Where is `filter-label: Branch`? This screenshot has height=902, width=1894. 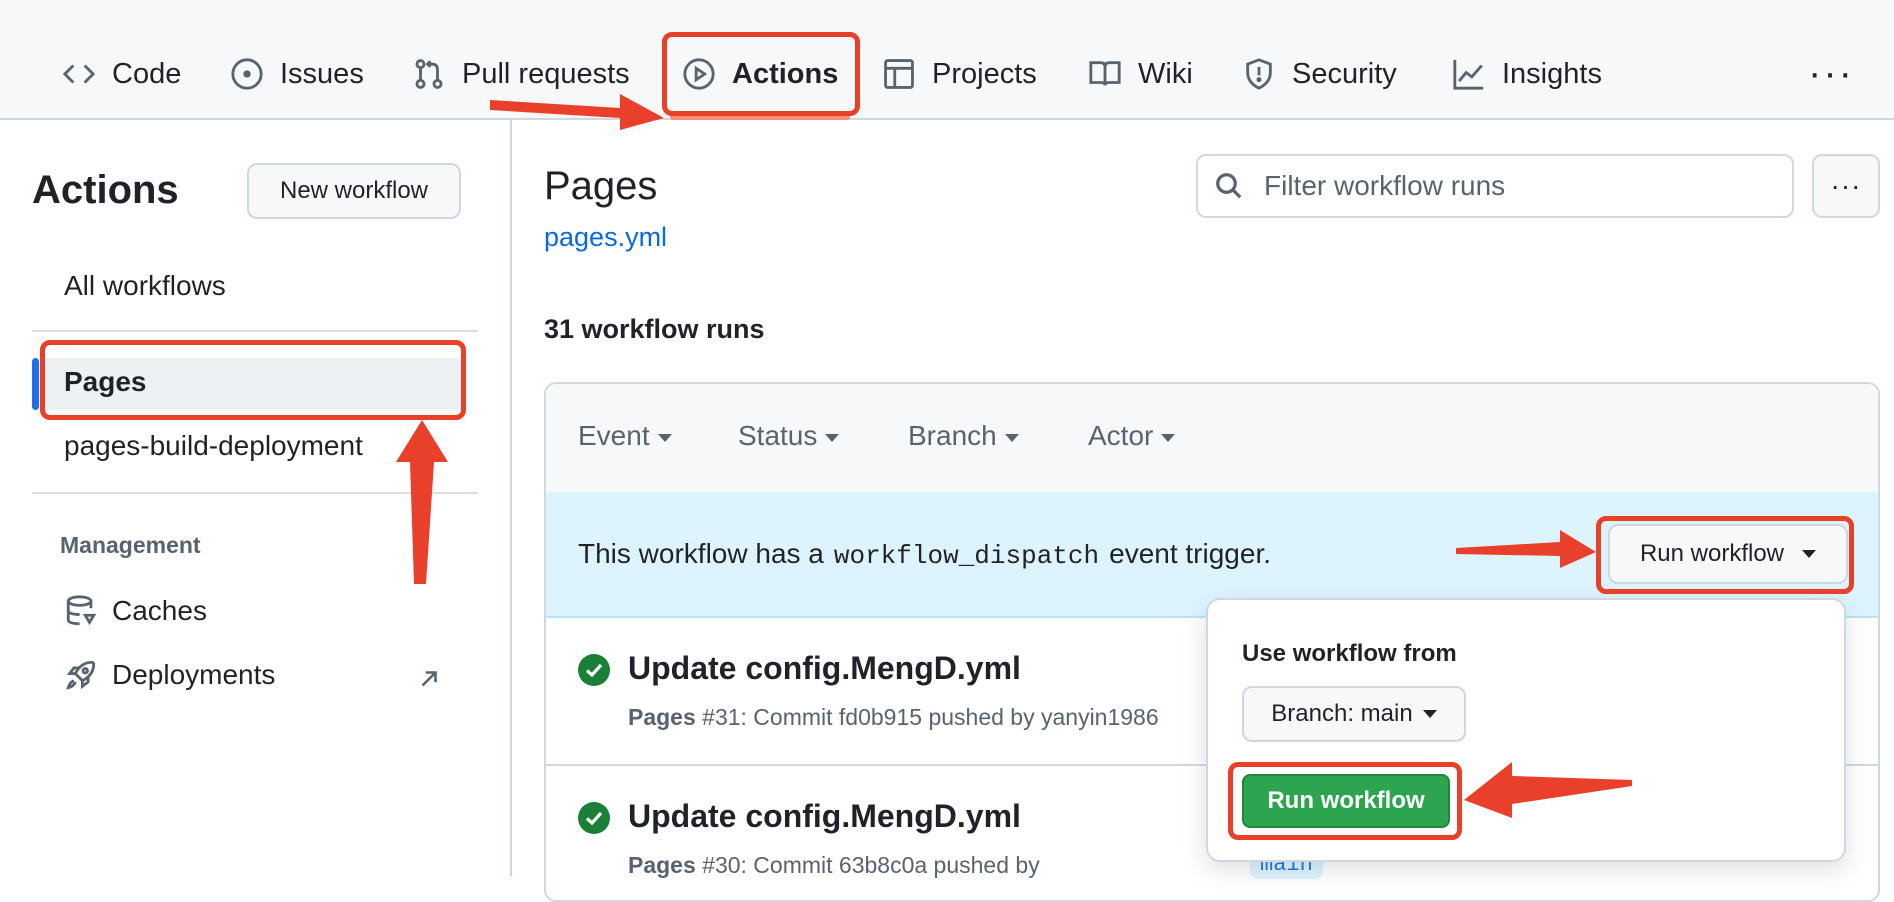
filter-label: Branch is located at coordinates (952, 435).